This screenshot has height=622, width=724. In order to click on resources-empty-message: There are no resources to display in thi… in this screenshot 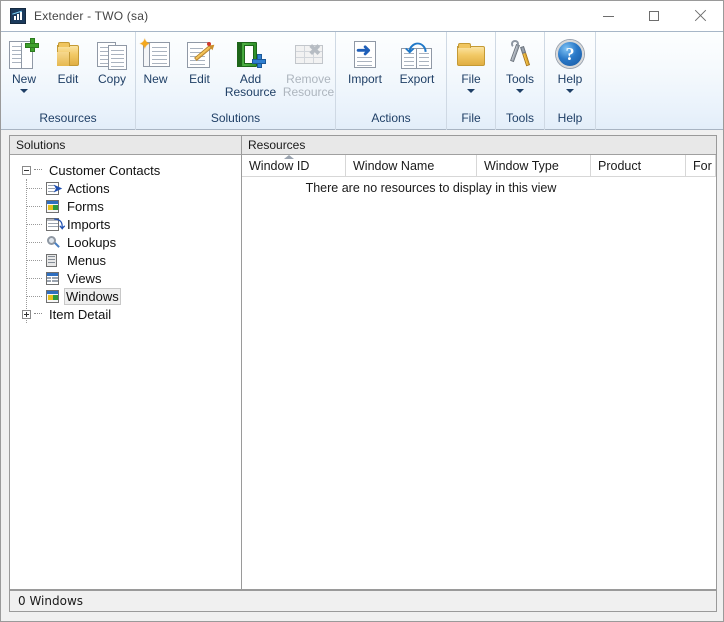, I will do `click(431, 188)`.